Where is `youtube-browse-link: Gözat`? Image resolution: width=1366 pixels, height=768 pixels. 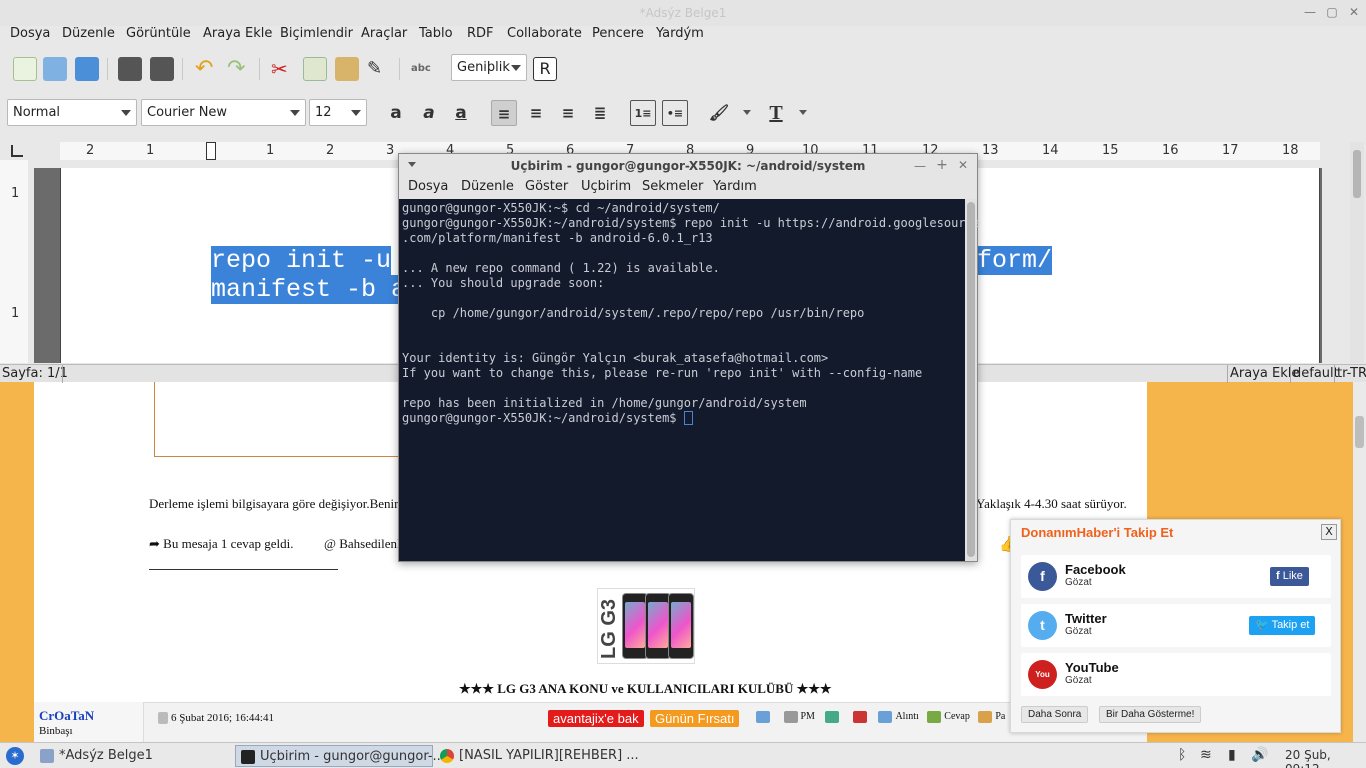 youtube-browse-link: Gözat is located at coordinates (1078, 680).